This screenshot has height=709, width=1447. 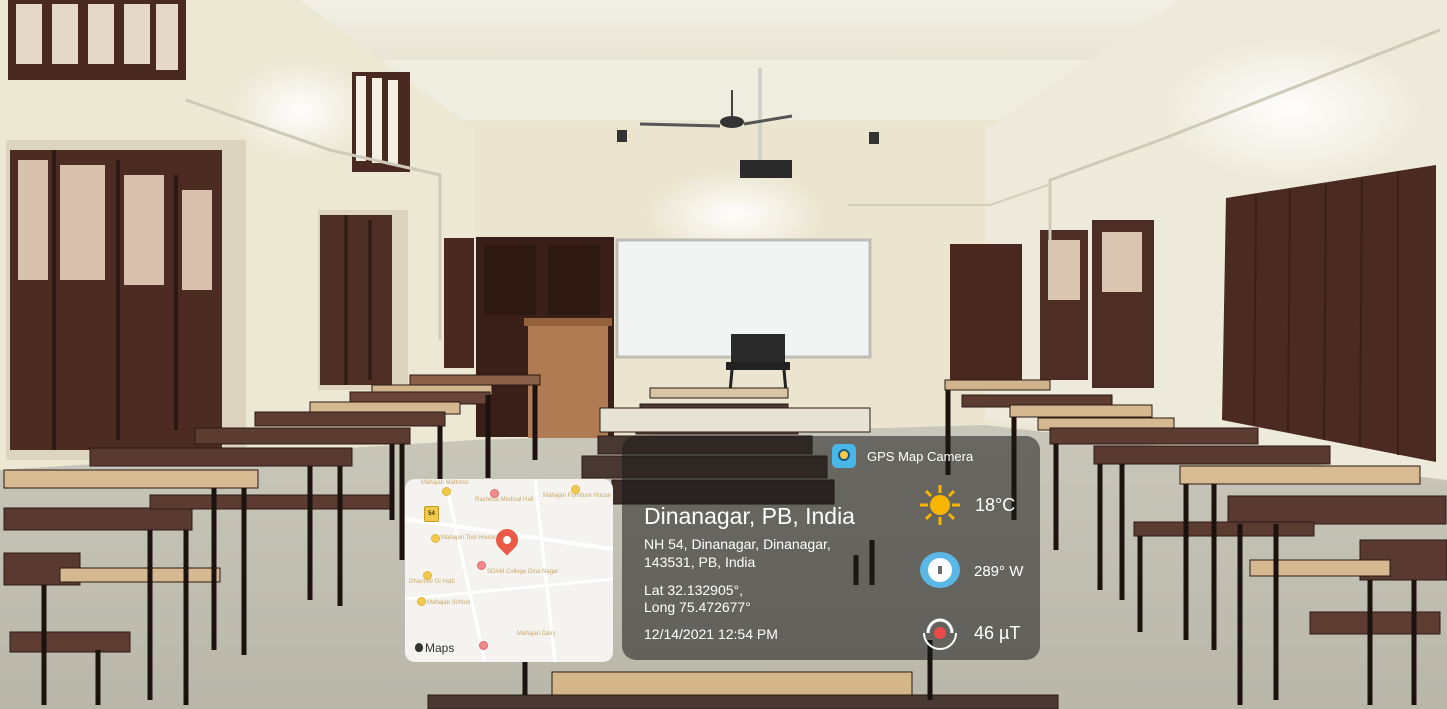 I want to click on location-title: Dinanagar, PB, India, so click(x=749, y=516).